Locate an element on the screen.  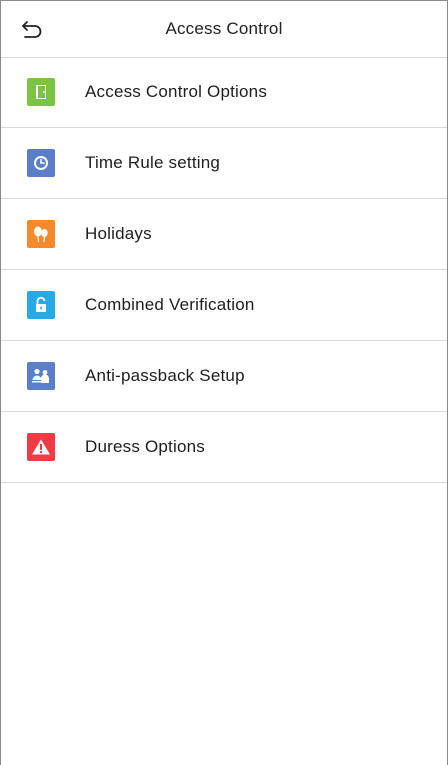
door-icon is located at coordinates (41, 92).